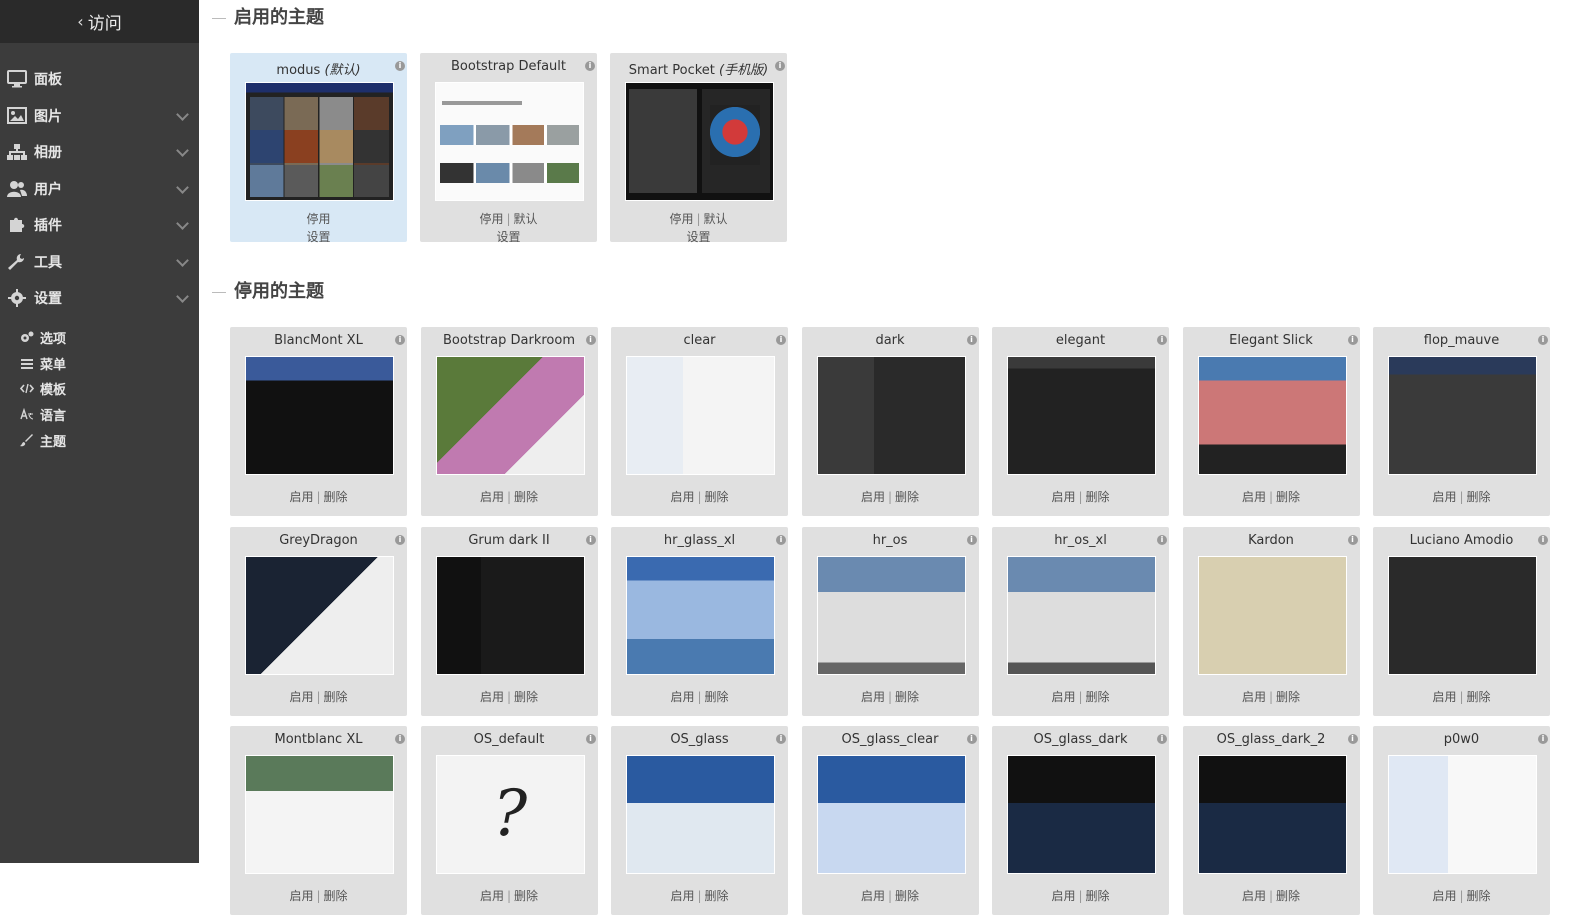  What do you see at coordinates (99, 116) in the screenshot?
I see `sidebar-item-photos: 图片` at bounding box center [99, 116].